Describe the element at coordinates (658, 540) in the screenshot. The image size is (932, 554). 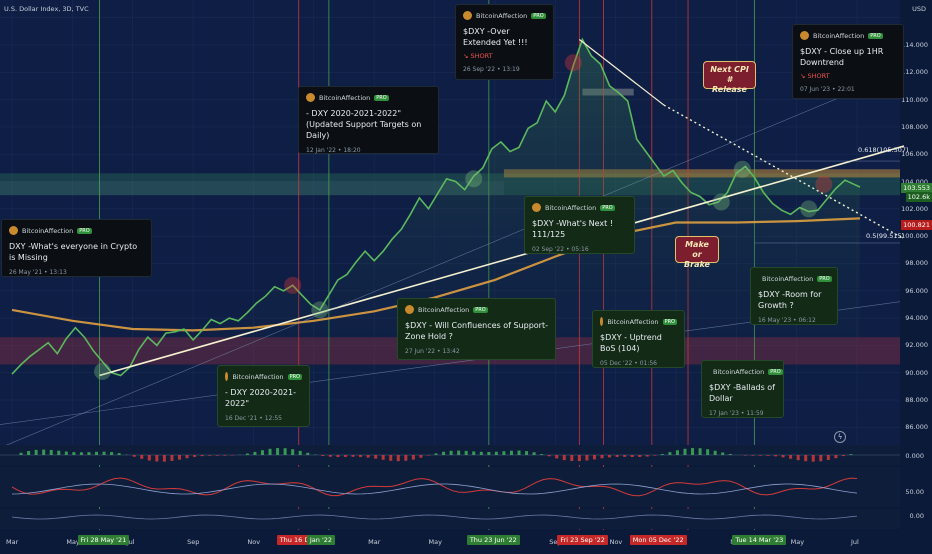
I see `x-date-badge: Mon 05 Dec '22` at that location.